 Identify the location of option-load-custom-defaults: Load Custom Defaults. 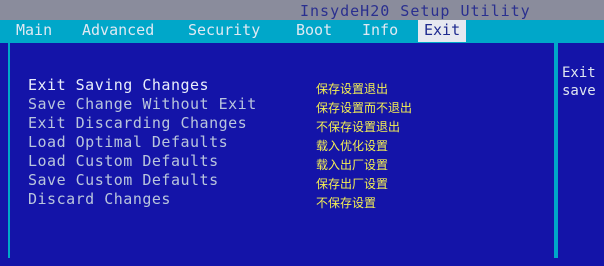
(123, 161).